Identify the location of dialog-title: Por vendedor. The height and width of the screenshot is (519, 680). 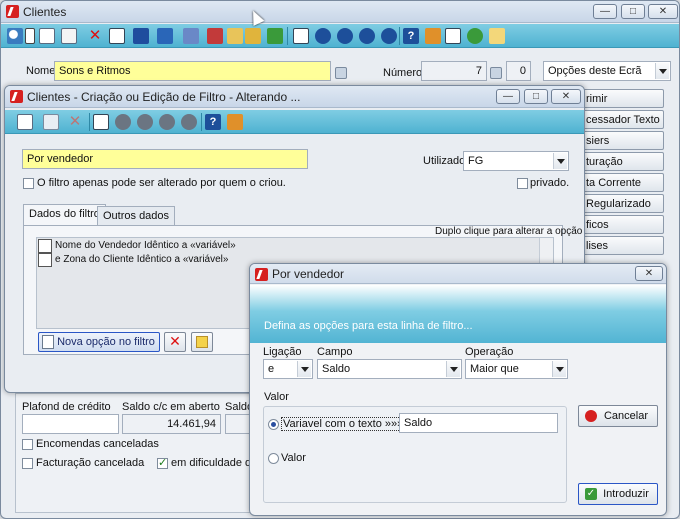
(308, 274).